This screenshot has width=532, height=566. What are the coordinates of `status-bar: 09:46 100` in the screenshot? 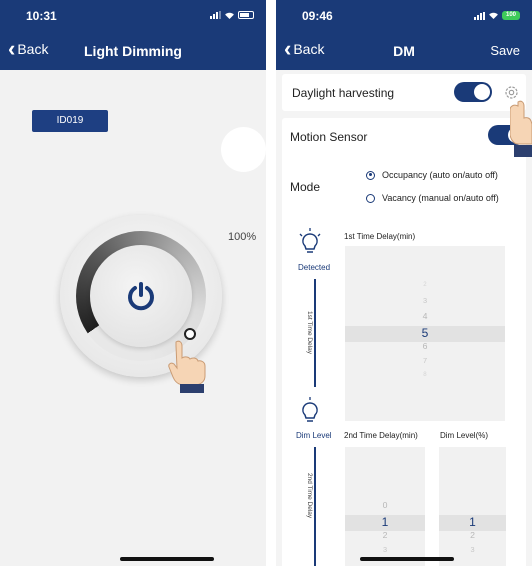 It's located at (404, 15).